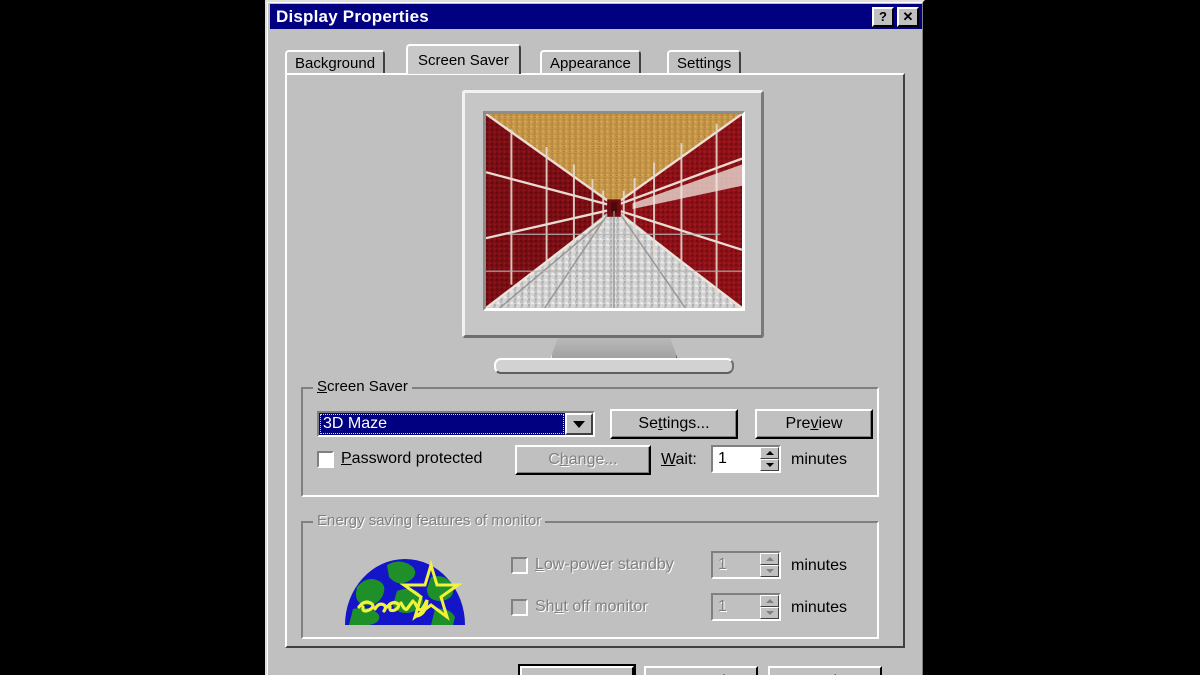 The height and width of the screenshot is (675, 1200). Describe the element at coordinates (412, 458) in the screenshot. I see `password-protected-label: Password protected` at that location.